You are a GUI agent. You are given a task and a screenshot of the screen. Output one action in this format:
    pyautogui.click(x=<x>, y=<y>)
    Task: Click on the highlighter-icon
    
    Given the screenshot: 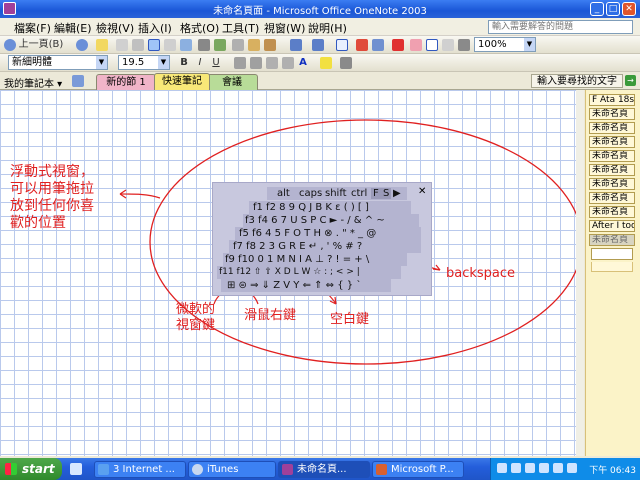 What is the action you would take?
    pyautogui.click(x=326, y=63)
    